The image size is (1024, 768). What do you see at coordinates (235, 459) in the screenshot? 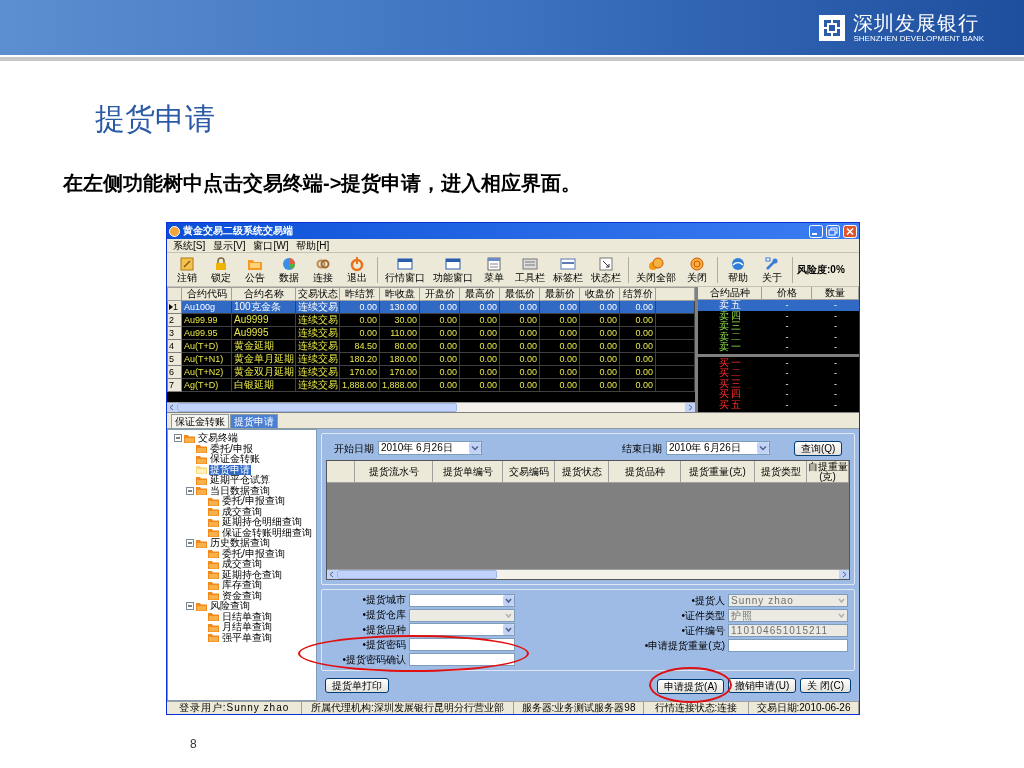
I see `tree-item: 保证金转账` at bounding box center [235, 459].